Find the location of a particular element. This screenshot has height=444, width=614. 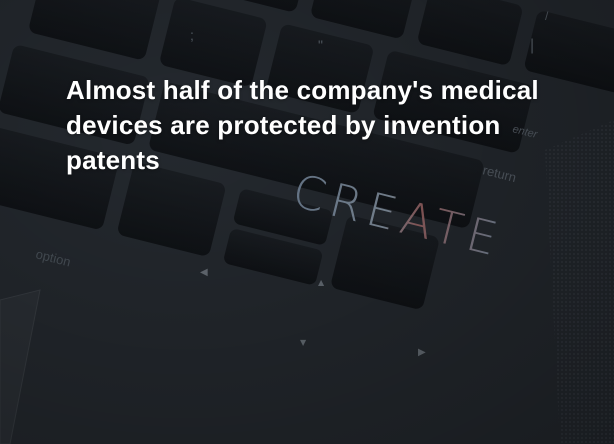

quote-key-label: " is located at coordinates (320, 45).